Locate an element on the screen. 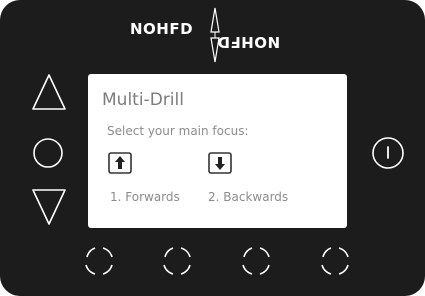  power-button is located at coordinates (388, 153).